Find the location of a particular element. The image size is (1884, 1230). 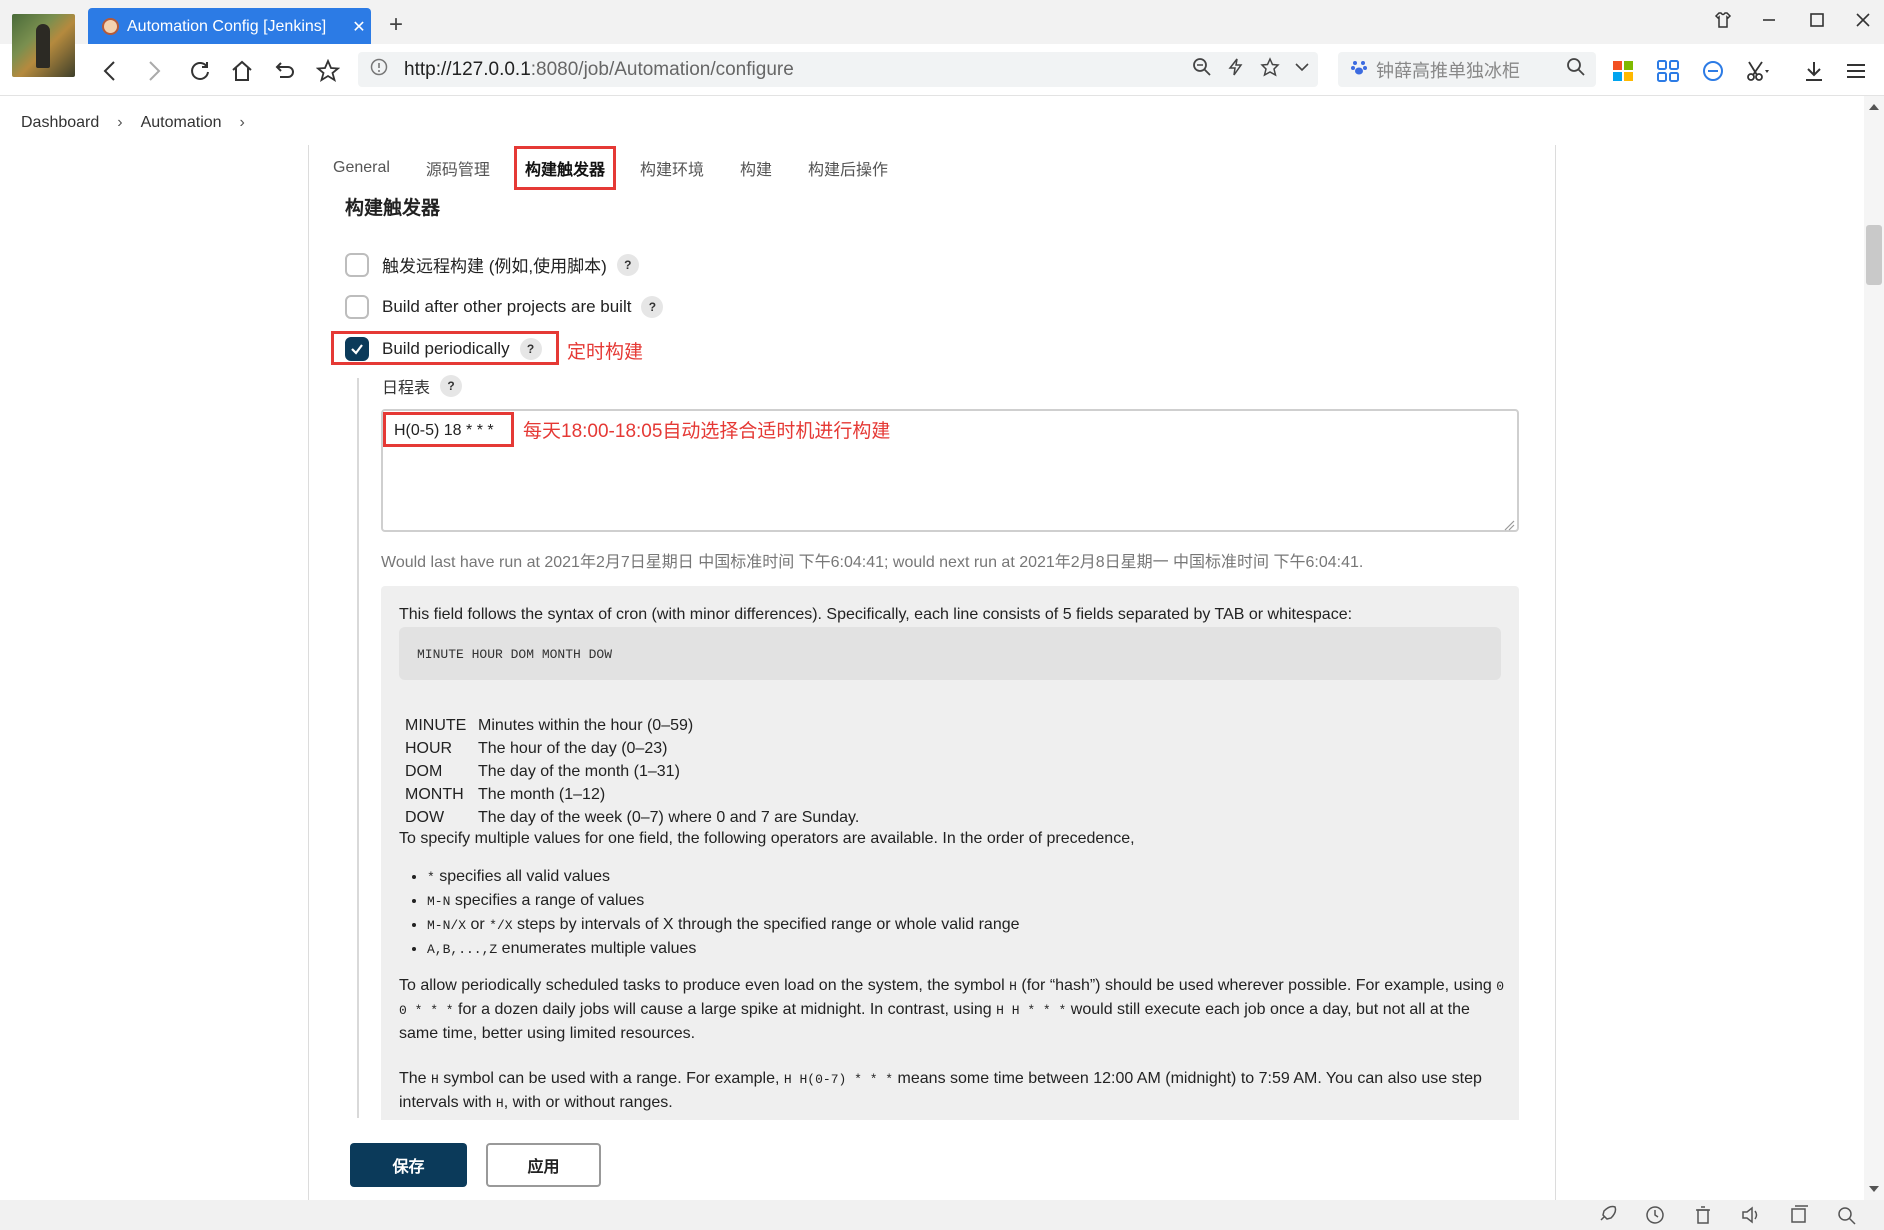

section-title: 构建触发器 is located at coordinates (393, 208).